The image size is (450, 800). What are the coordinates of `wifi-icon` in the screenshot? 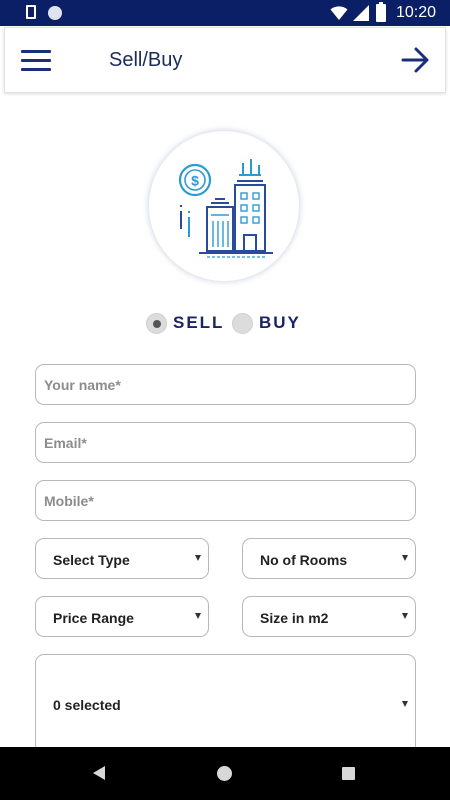 It's located at (339, 13).